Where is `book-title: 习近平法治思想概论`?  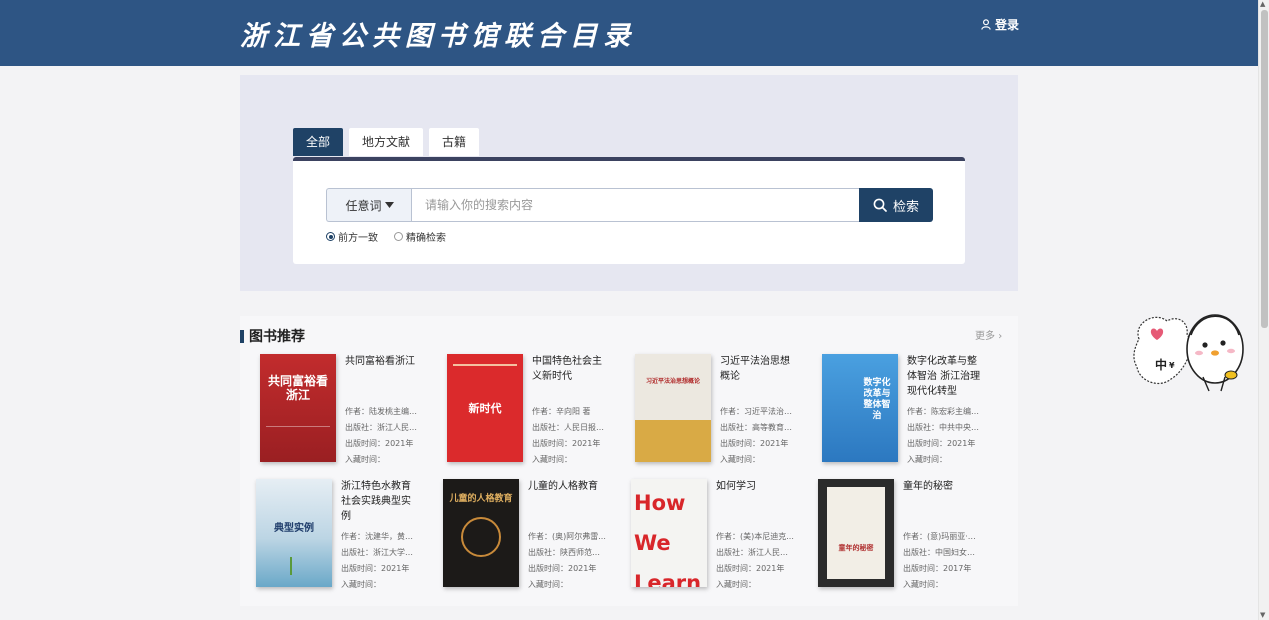 book-title: 习近平法治思想概论 is located at coordinates (759, 369).